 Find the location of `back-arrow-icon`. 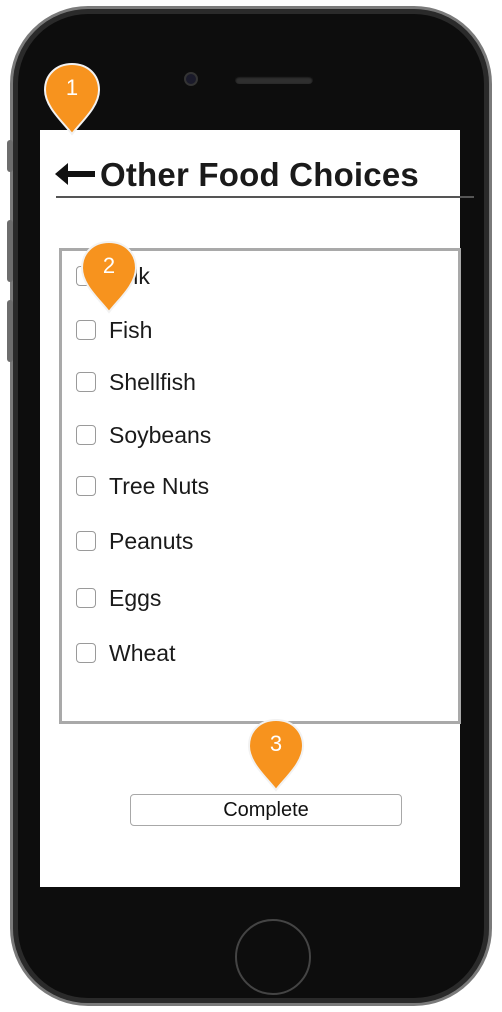

back-arrow-icon is located at coordinates (75, 174).